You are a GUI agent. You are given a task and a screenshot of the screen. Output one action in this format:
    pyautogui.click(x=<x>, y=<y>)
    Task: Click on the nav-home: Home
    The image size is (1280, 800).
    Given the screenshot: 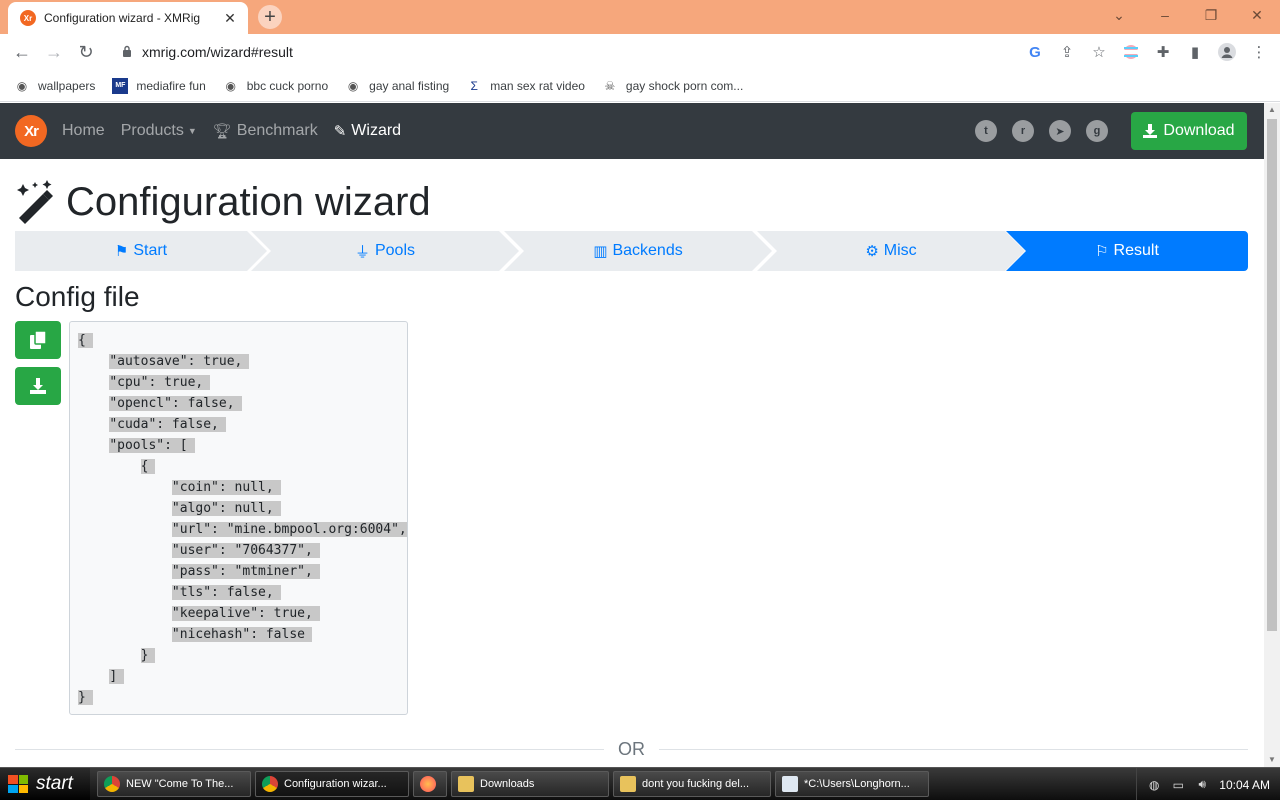 What is the action you would take?
    pyautogui.click(x=83, y=131)
    